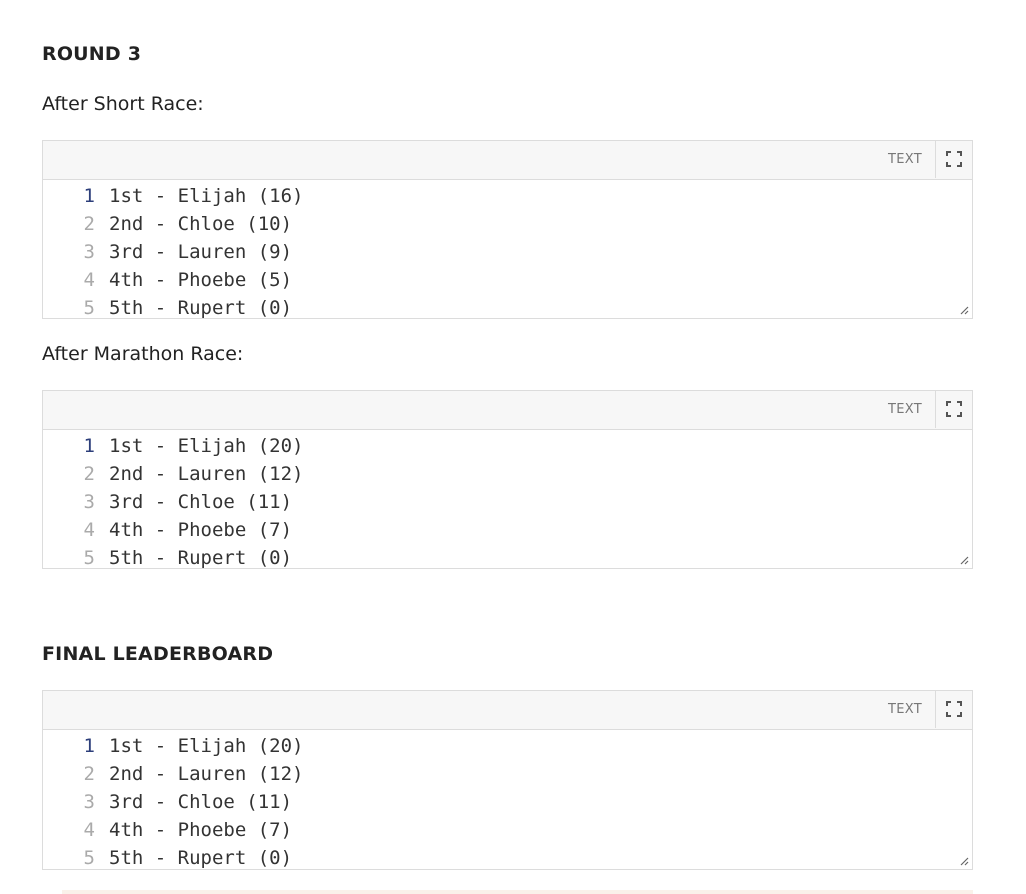  Describe the element at coordinates (201, 280) in the screenshot. I see `line-text: 4th - Phoebe (5)` at that location.